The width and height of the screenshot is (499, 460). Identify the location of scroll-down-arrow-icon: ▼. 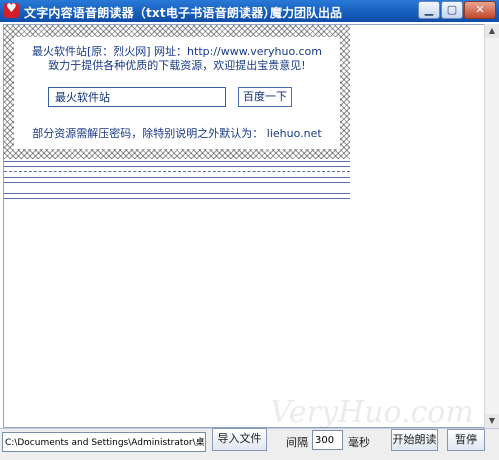
(492, 421).